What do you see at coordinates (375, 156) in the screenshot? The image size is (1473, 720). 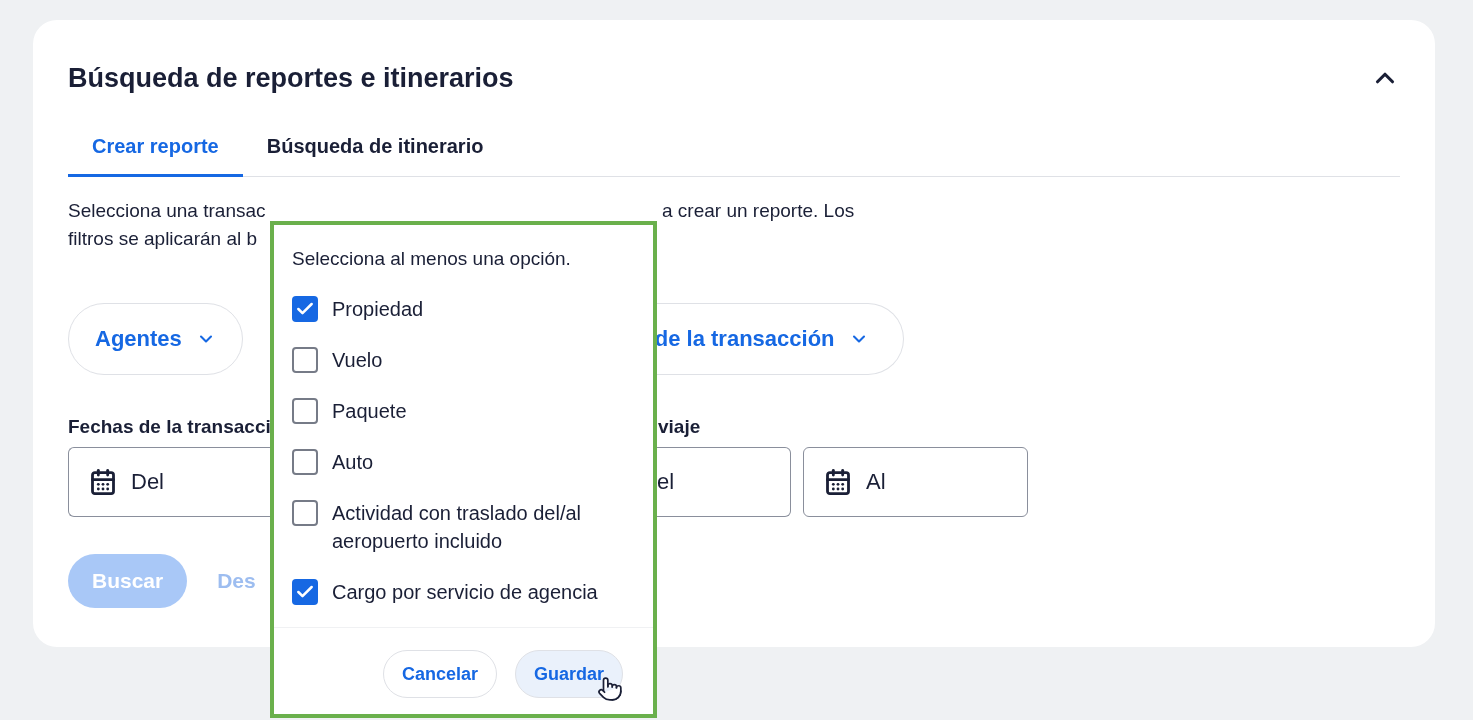 I see `tab: Búsqueda de itinerario` at bounding box center [375, 156].